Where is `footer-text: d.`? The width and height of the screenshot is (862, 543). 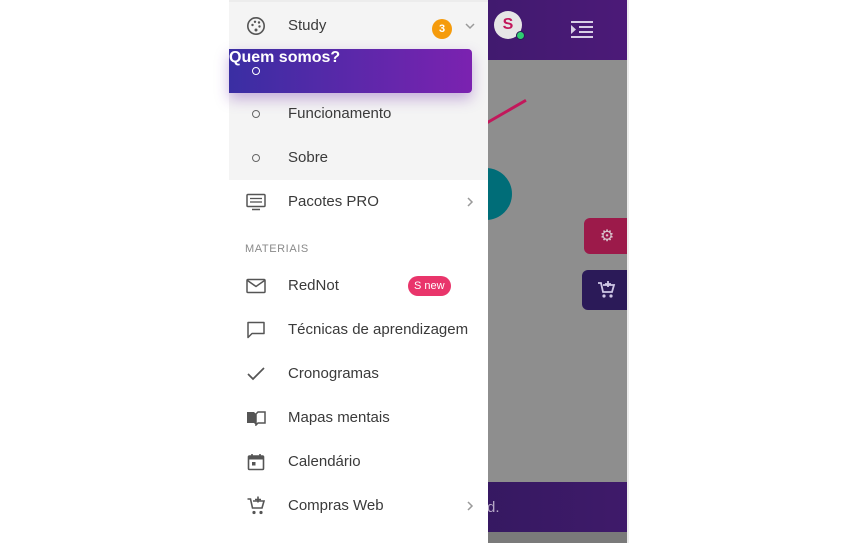
footer-text: d. is located at coordinates (493, 507).